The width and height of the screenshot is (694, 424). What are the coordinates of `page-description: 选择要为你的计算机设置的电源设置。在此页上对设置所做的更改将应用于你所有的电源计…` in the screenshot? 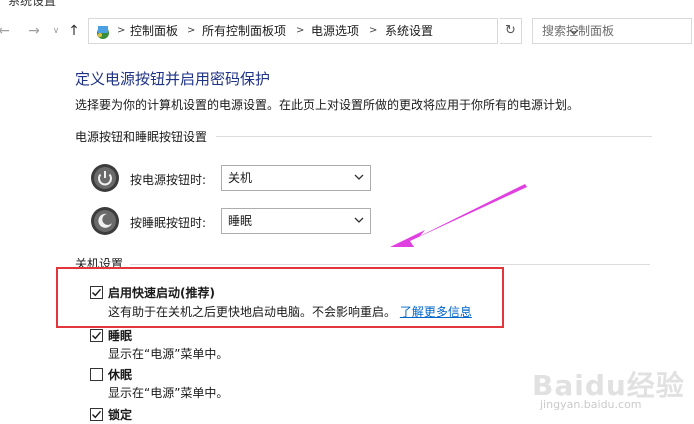 It's located at (327, 105).